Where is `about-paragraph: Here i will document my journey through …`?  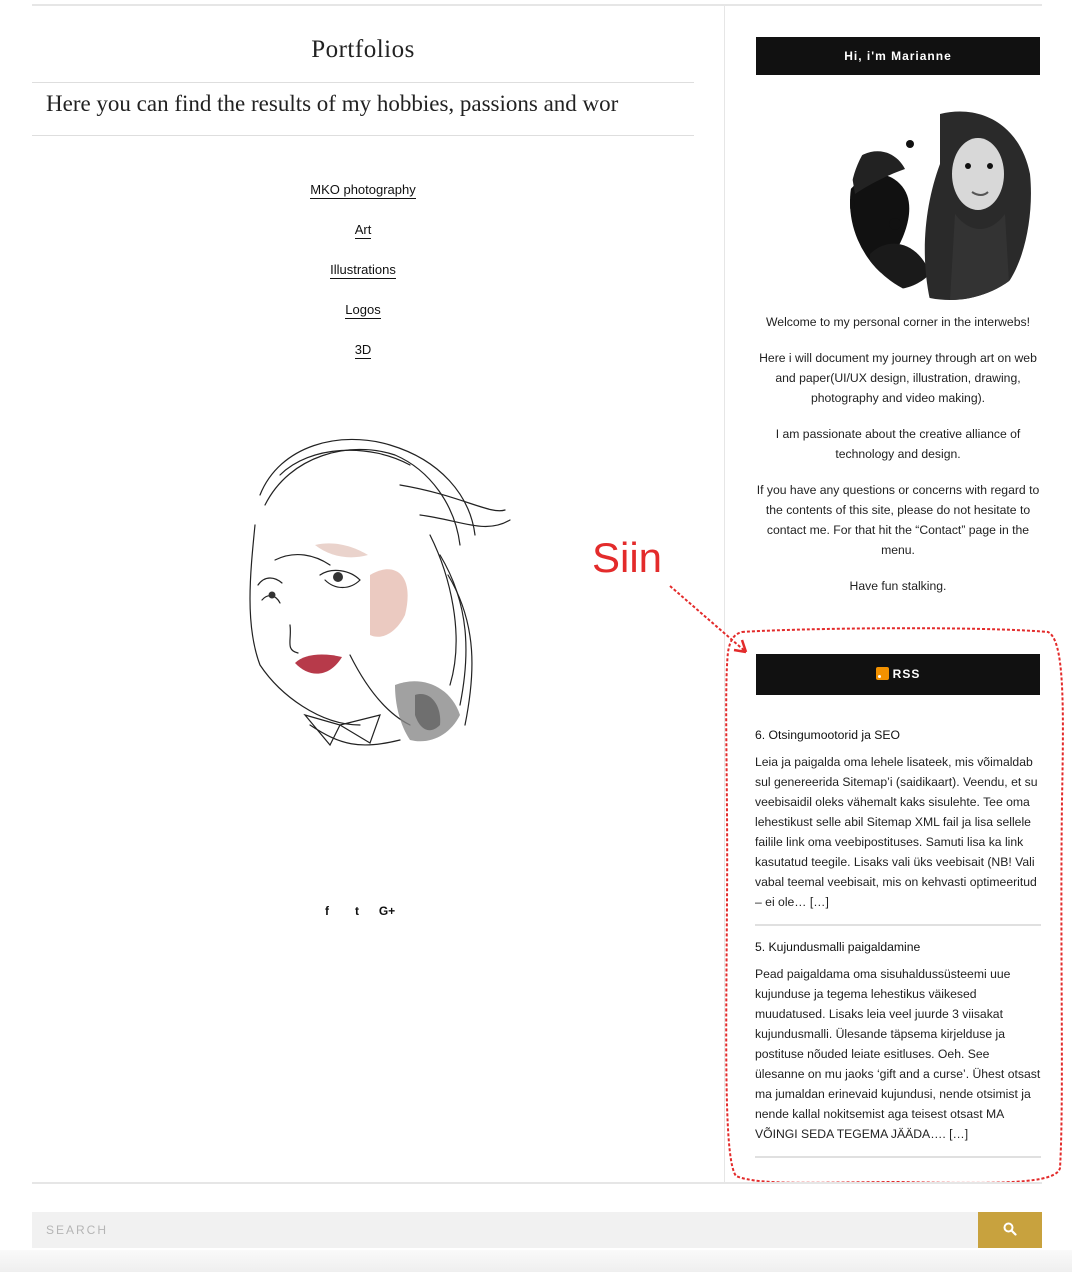 about-paragraph: Here i will document my journey through … is located at coordinates (898, 378).